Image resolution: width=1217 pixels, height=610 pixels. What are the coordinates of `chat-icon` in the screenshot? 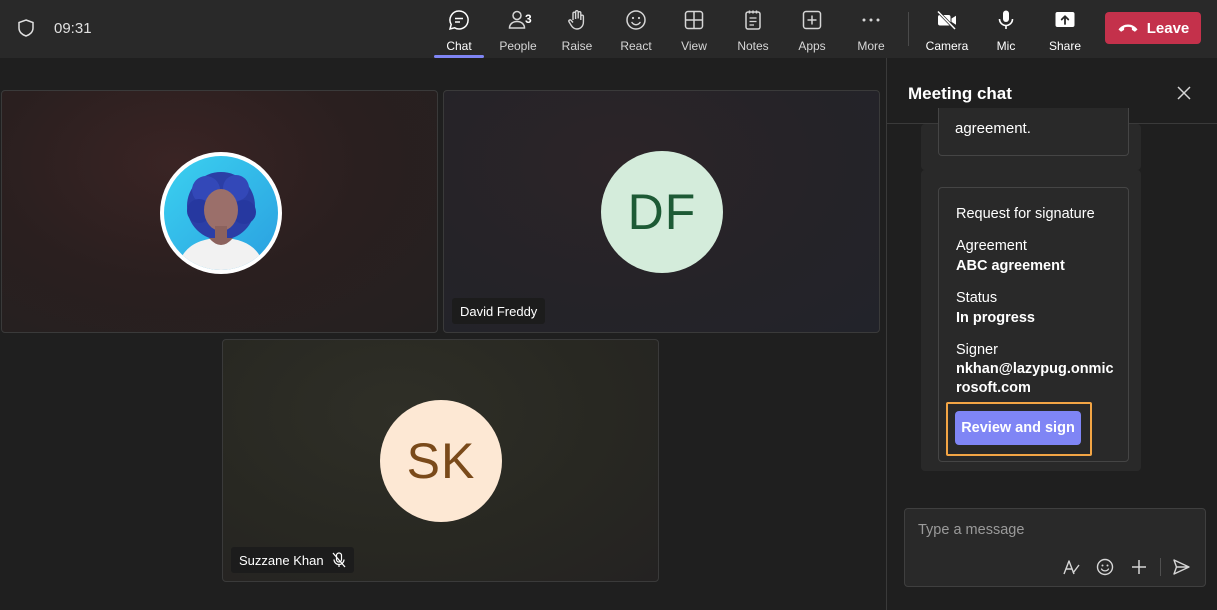 It's located at (458, 20).